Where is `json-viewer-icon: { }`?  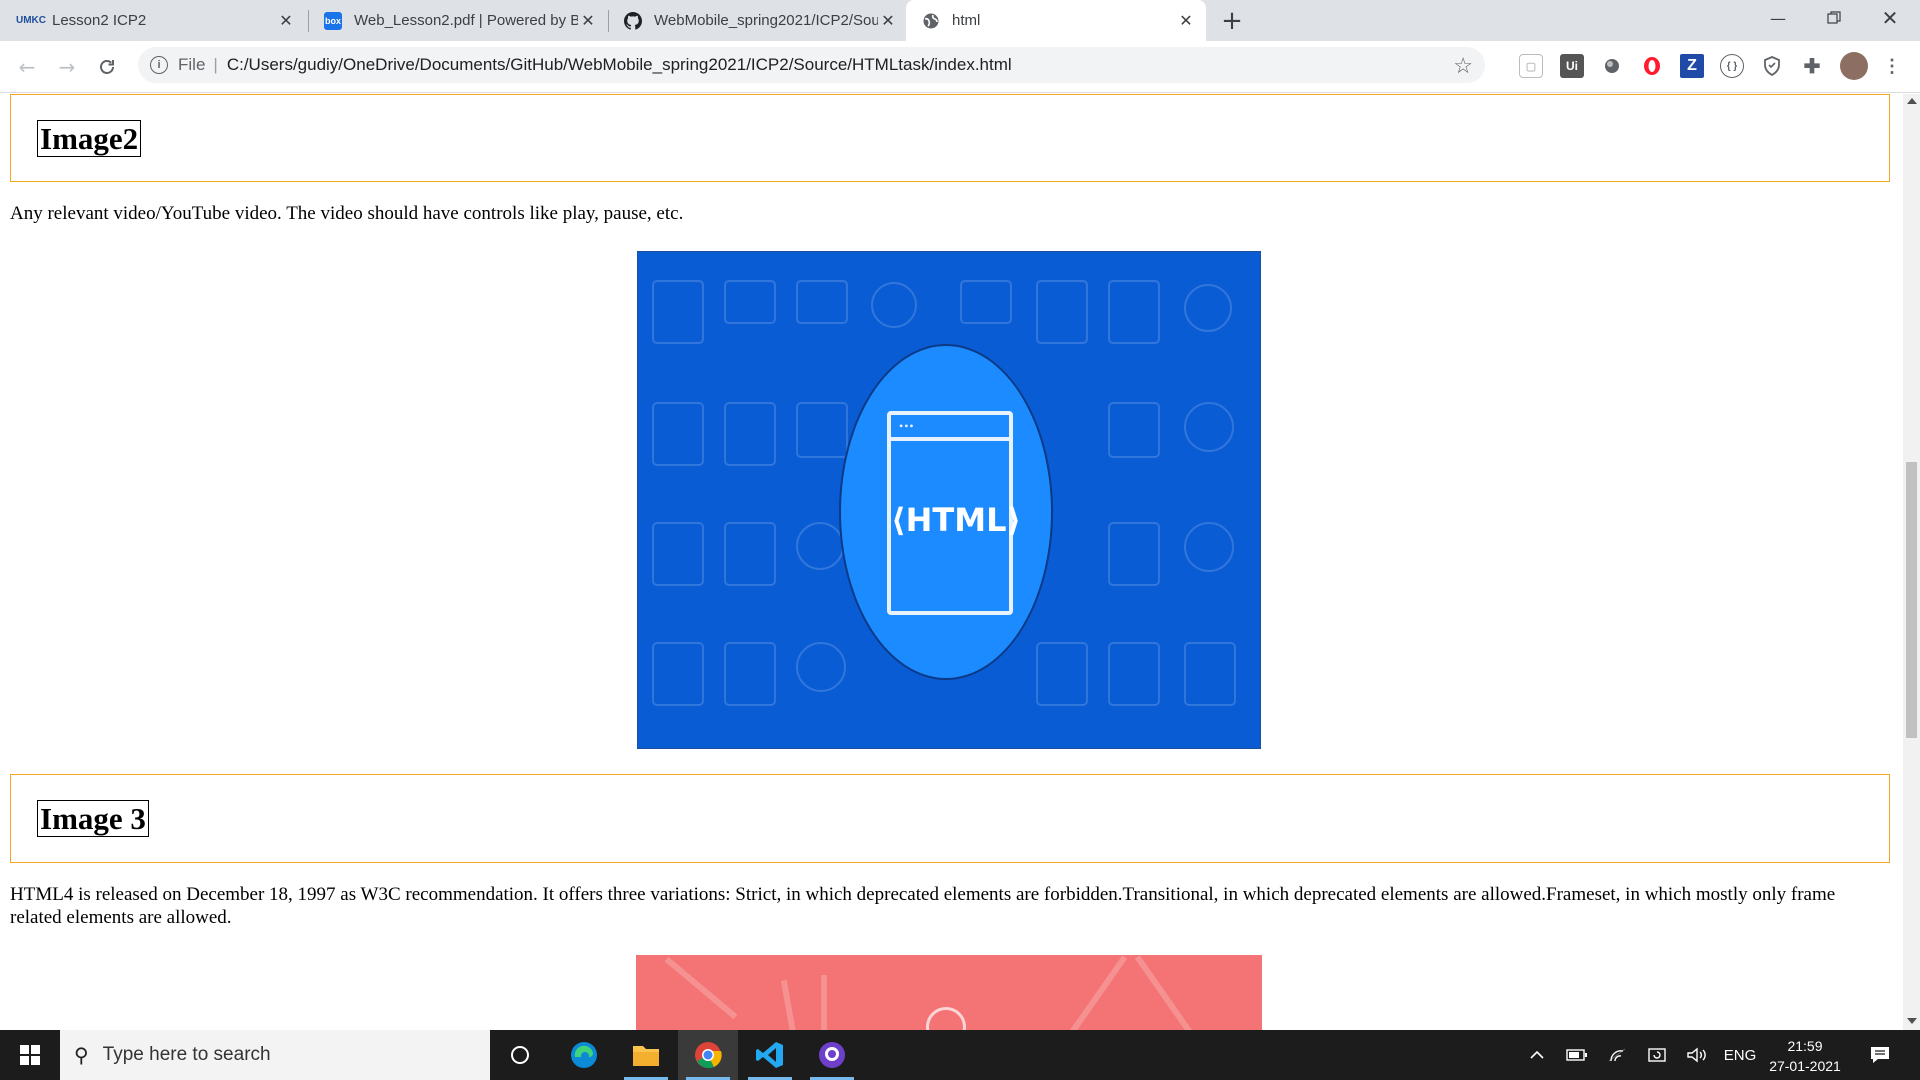
json-viewer-icon: { } is located at coordinates (1732, 66).